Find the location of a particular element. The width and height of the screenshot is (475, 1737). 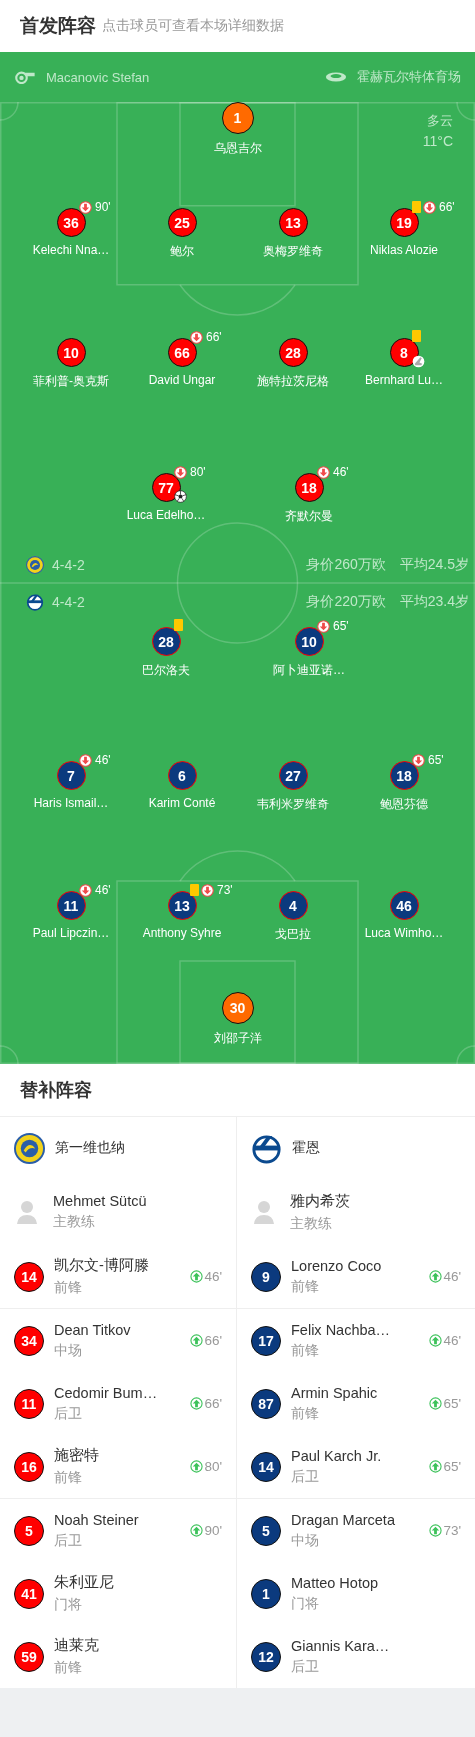

player-name: Dragan Marceta is located at coordinates (343, 1519).